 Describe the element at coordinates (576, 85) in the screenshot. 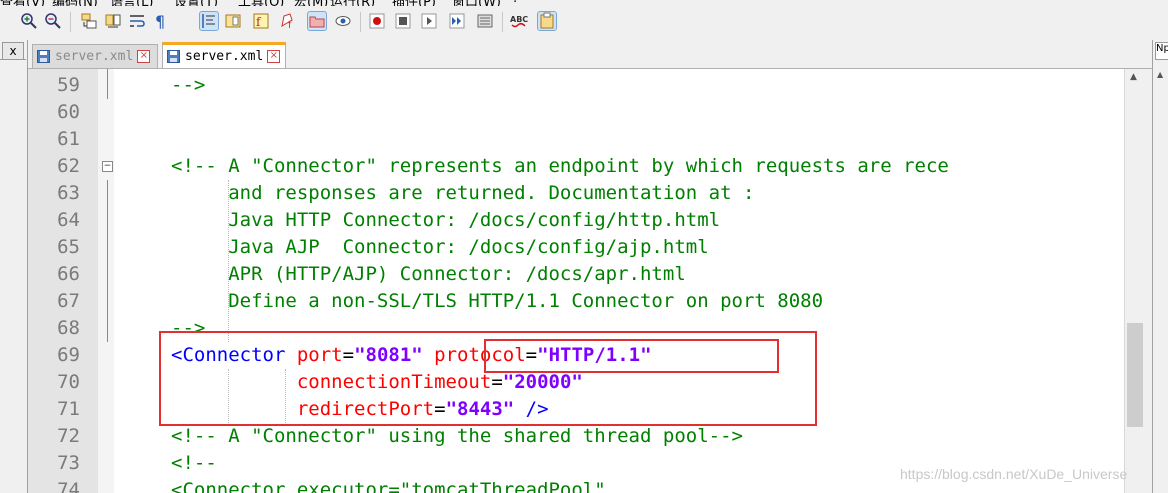

I see `code-line: 59 -->` at that location.